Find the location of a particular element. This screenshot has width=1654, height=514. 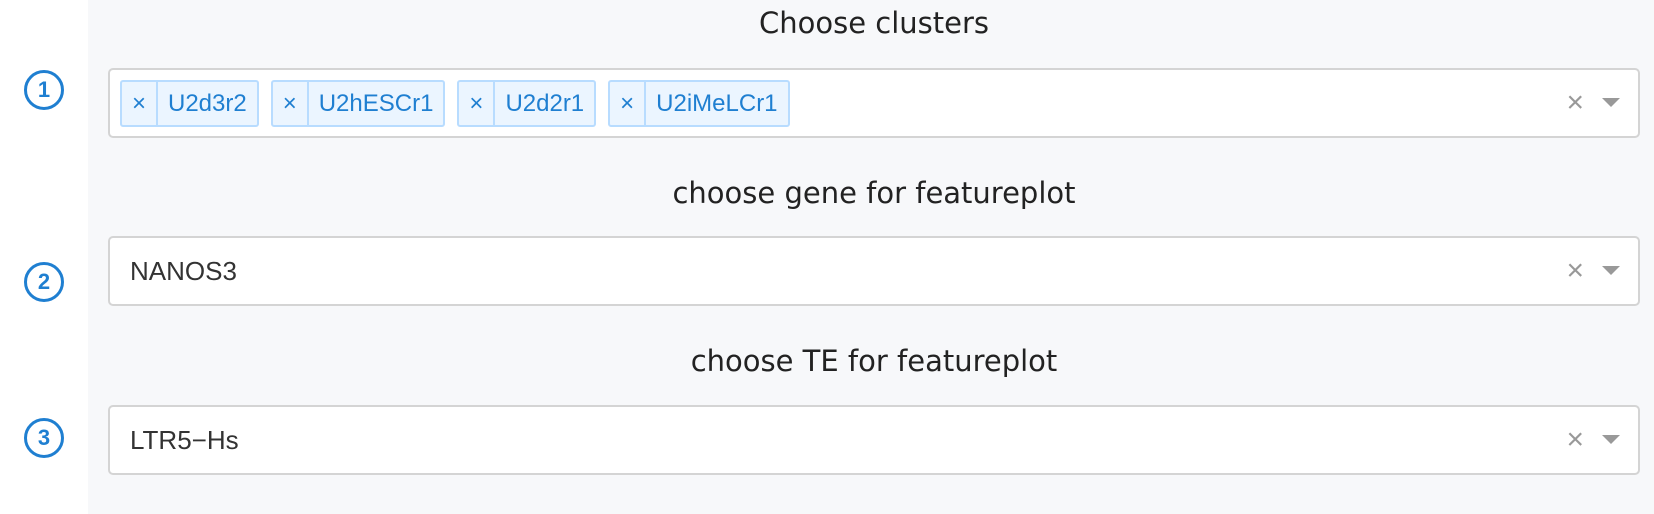

tag-u2d3r2: × U2d3r2 is located at coordinates (189, 103).